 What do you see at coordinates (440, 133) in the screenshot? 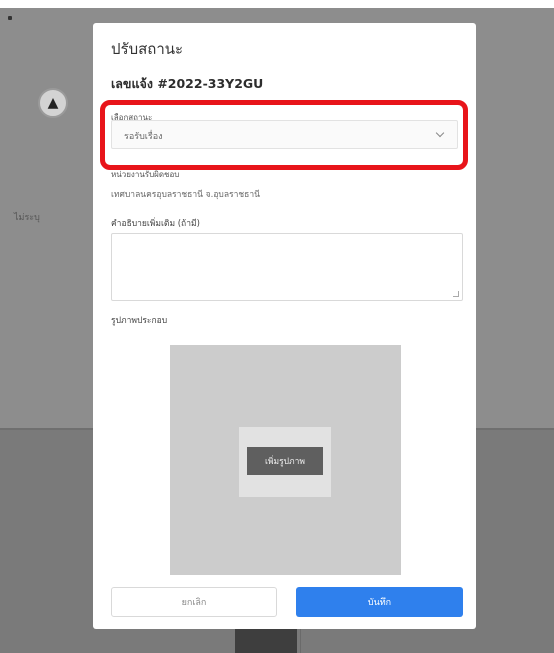
I see `chevron-down-icon` at bounding box center [440, 133].